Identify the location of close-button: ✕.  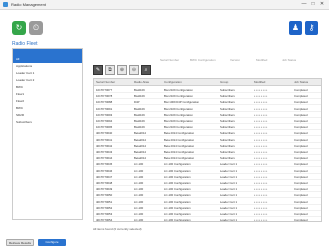
(322, 4).